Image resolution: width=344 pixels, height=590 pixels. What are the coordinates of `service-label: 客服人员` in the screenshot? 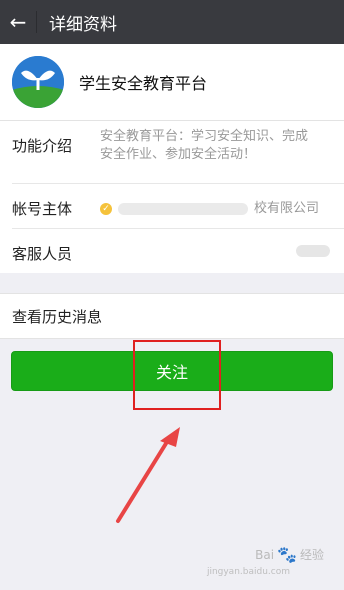 It's located at (42, 254).